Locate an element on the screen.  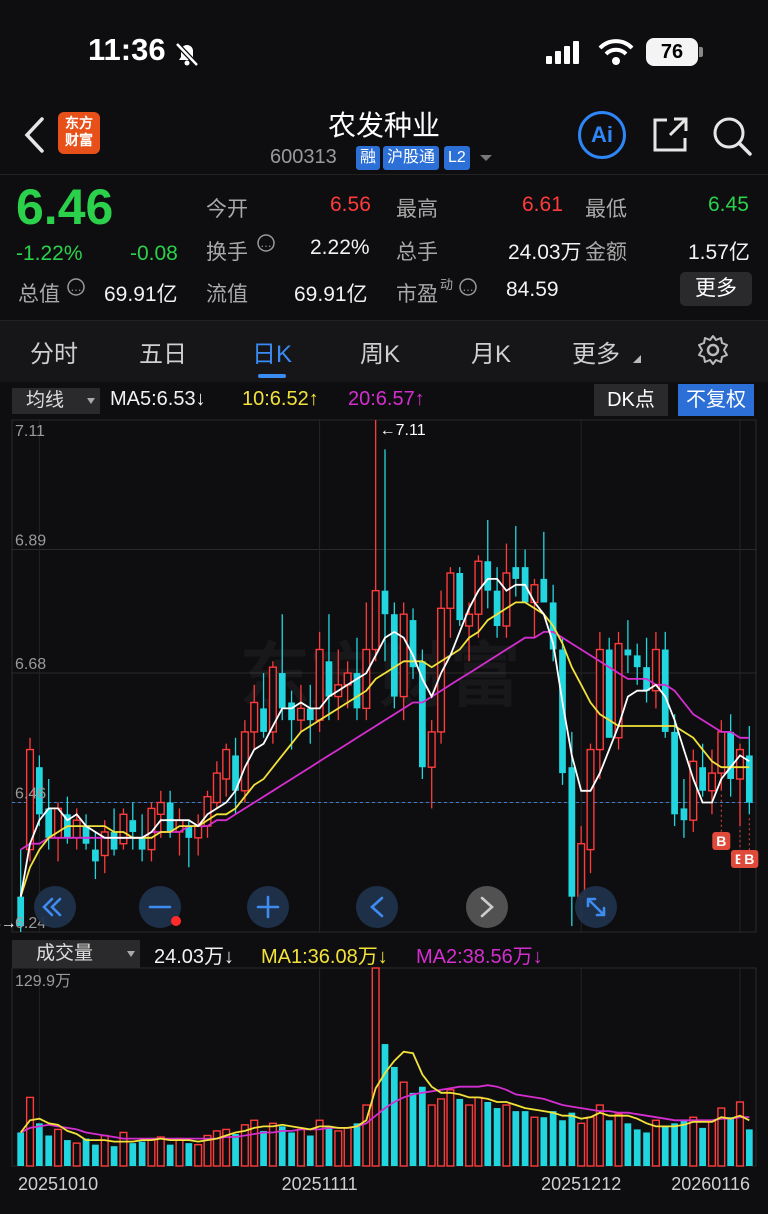
date-tick-label: 20251212 is located at coordinates (581, 1184).